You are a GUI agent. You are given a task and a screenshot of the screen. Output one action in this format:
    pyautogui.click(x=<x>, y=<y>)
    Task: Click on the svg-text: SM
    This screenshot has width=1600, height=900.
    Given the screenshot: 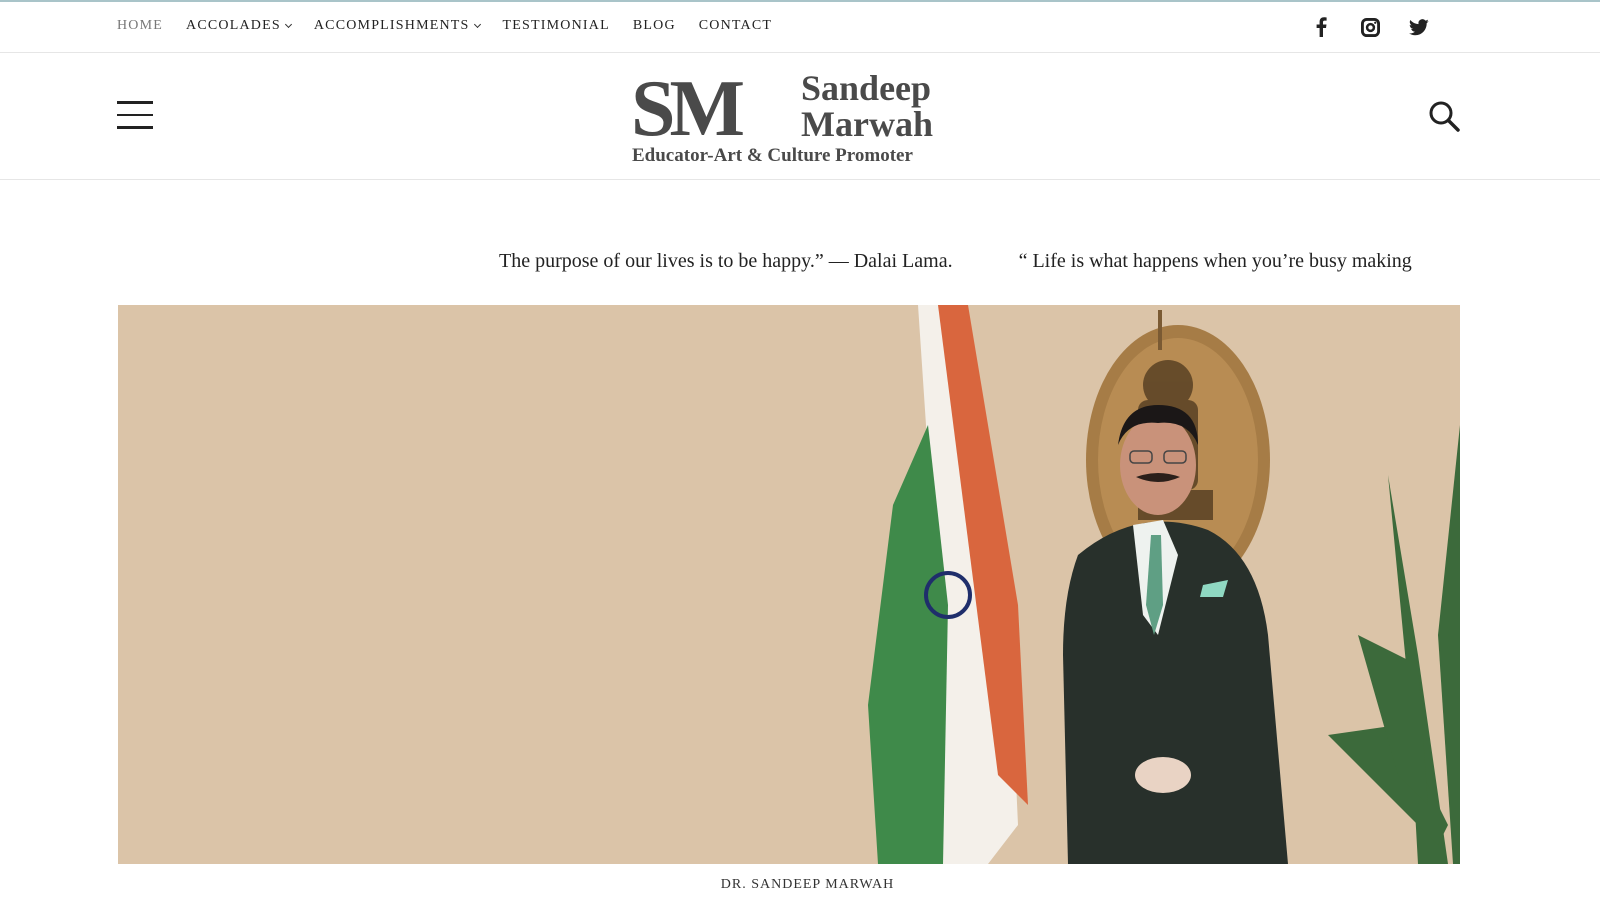 What is the action you would take?
    pyautogui.click(x=687, y=105)
    